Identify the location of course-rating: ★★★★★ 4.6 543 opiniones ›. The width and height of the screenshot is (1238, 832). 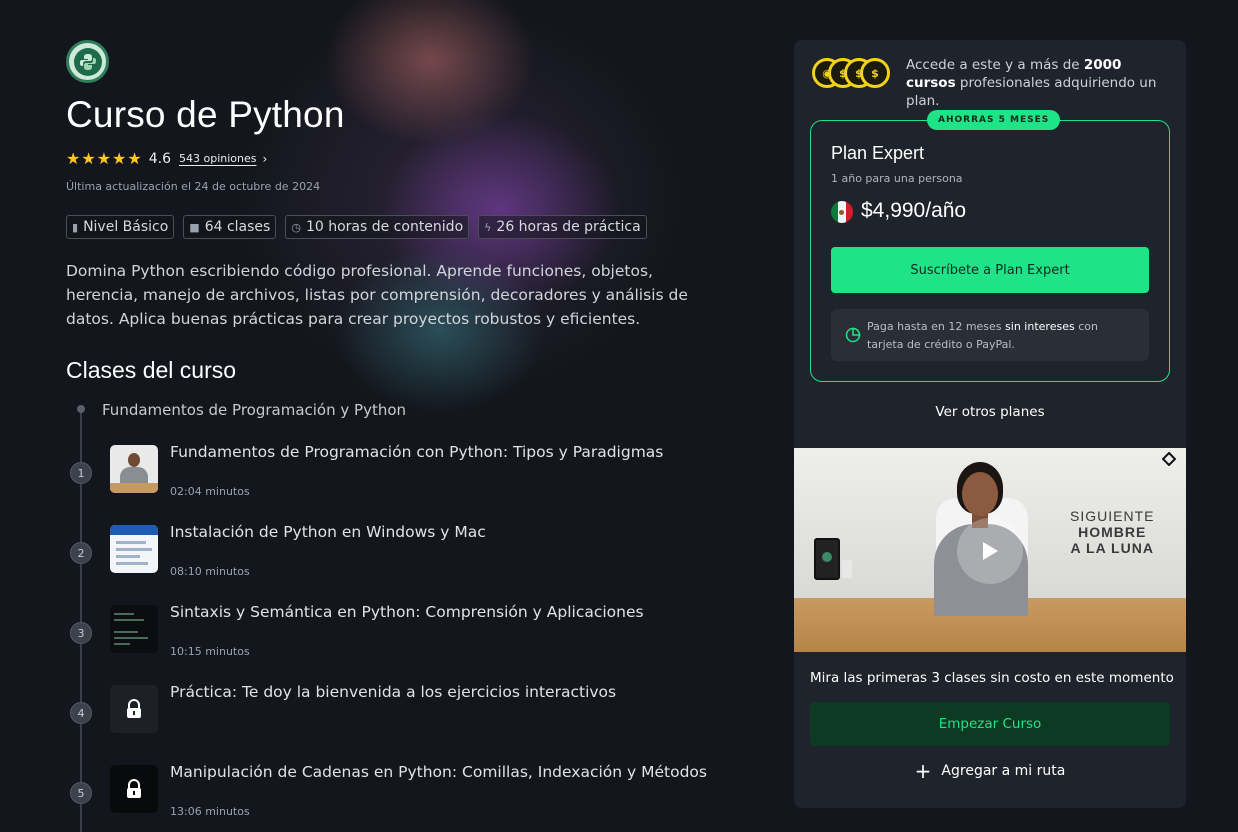
(166, 158).